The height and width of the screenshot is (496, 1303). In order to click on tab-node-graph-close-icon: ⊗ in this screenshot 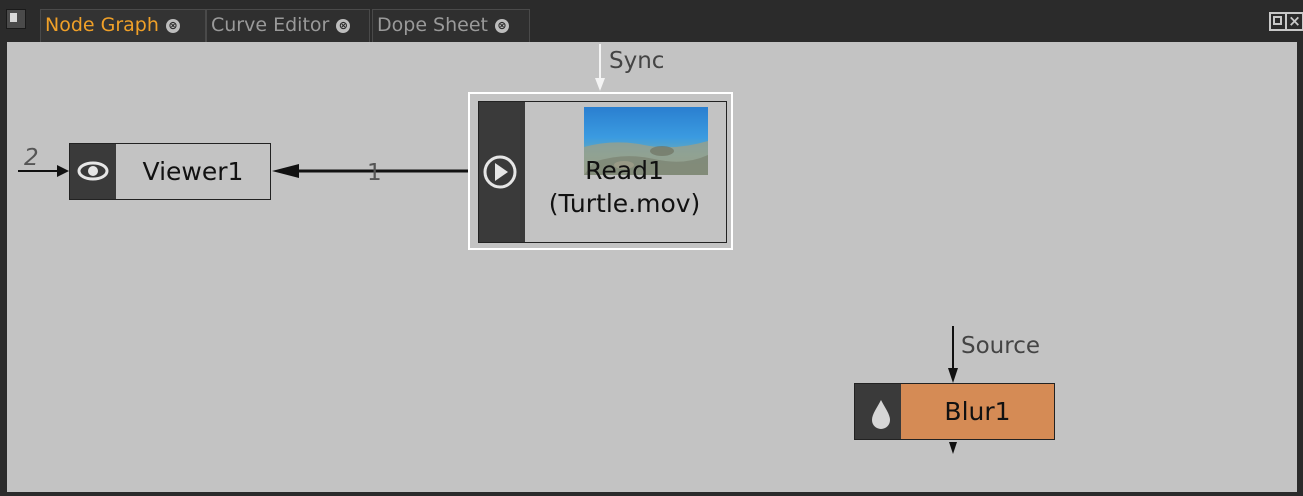, I will do `click(172, 25)`.